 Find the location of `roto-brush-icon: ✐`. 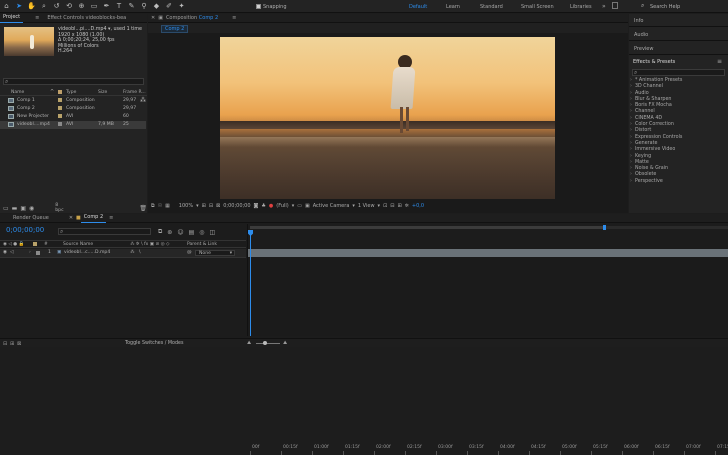

roto-brush-icon: ✐ is located at coordinates (169, 6).